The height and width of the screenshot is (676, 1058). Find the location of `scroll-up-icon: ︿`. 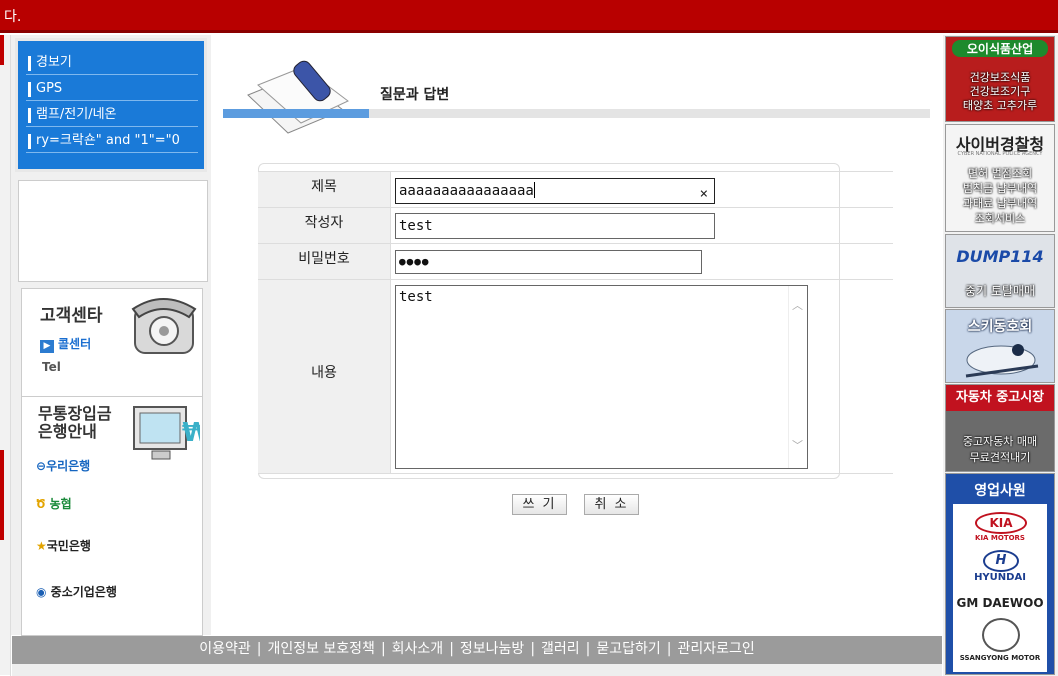

scroll-up-icon: ︿ is located at coordinates (797, 306).